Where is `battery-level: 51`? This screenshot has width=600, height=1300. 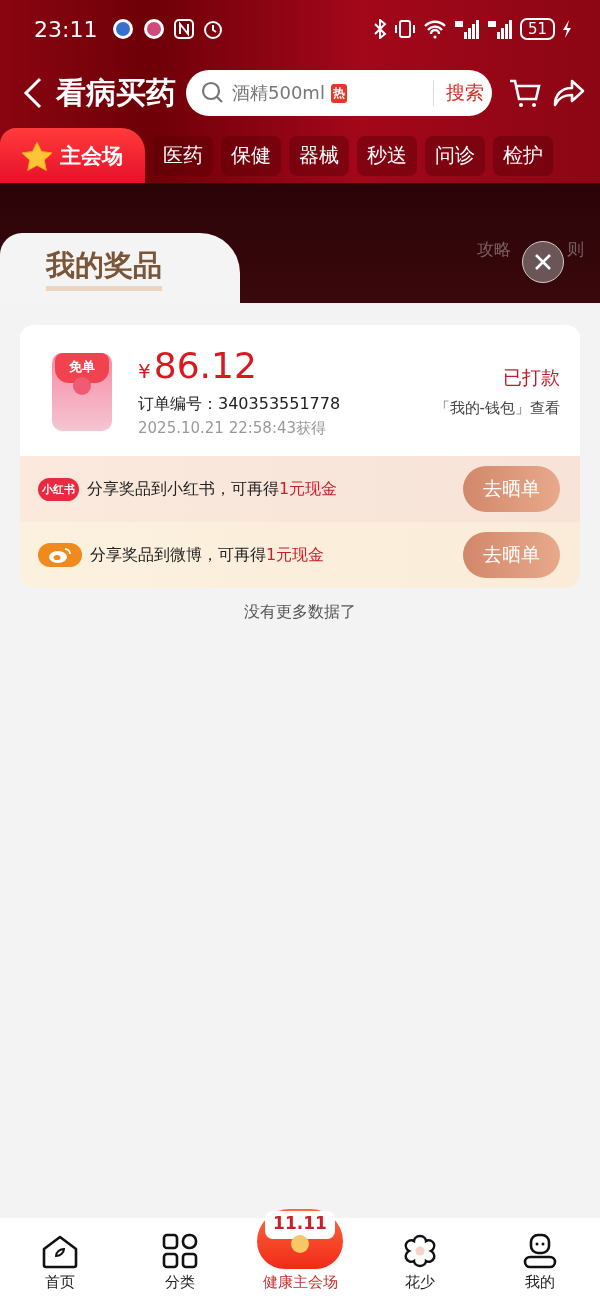 battery-level: 51 is located at coordinates (537, 29).